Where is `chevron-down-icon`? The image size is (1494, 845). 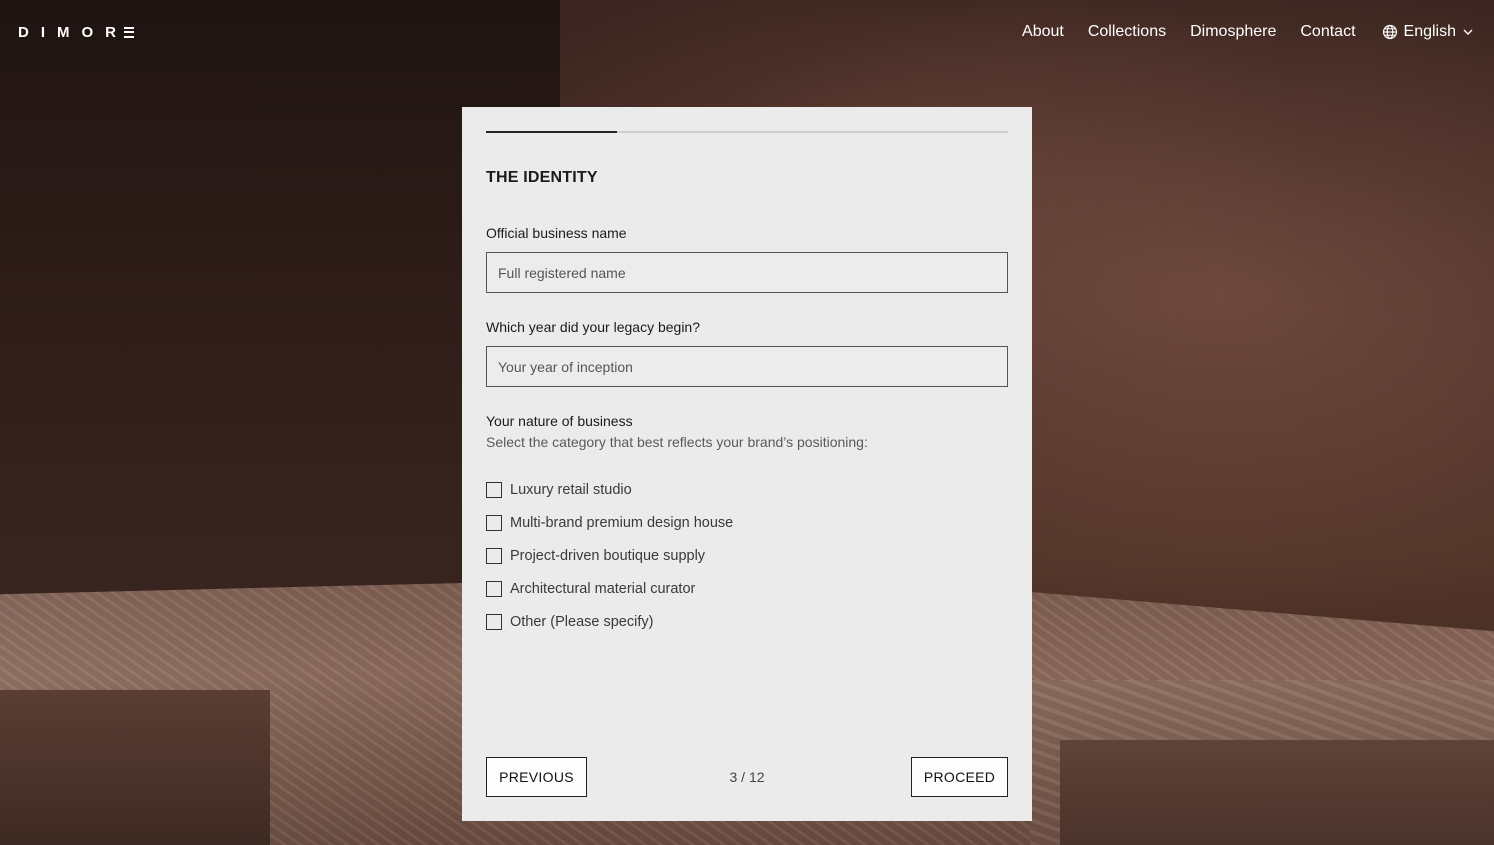
chevron-down-icon is located at coordinates (1468, 32).